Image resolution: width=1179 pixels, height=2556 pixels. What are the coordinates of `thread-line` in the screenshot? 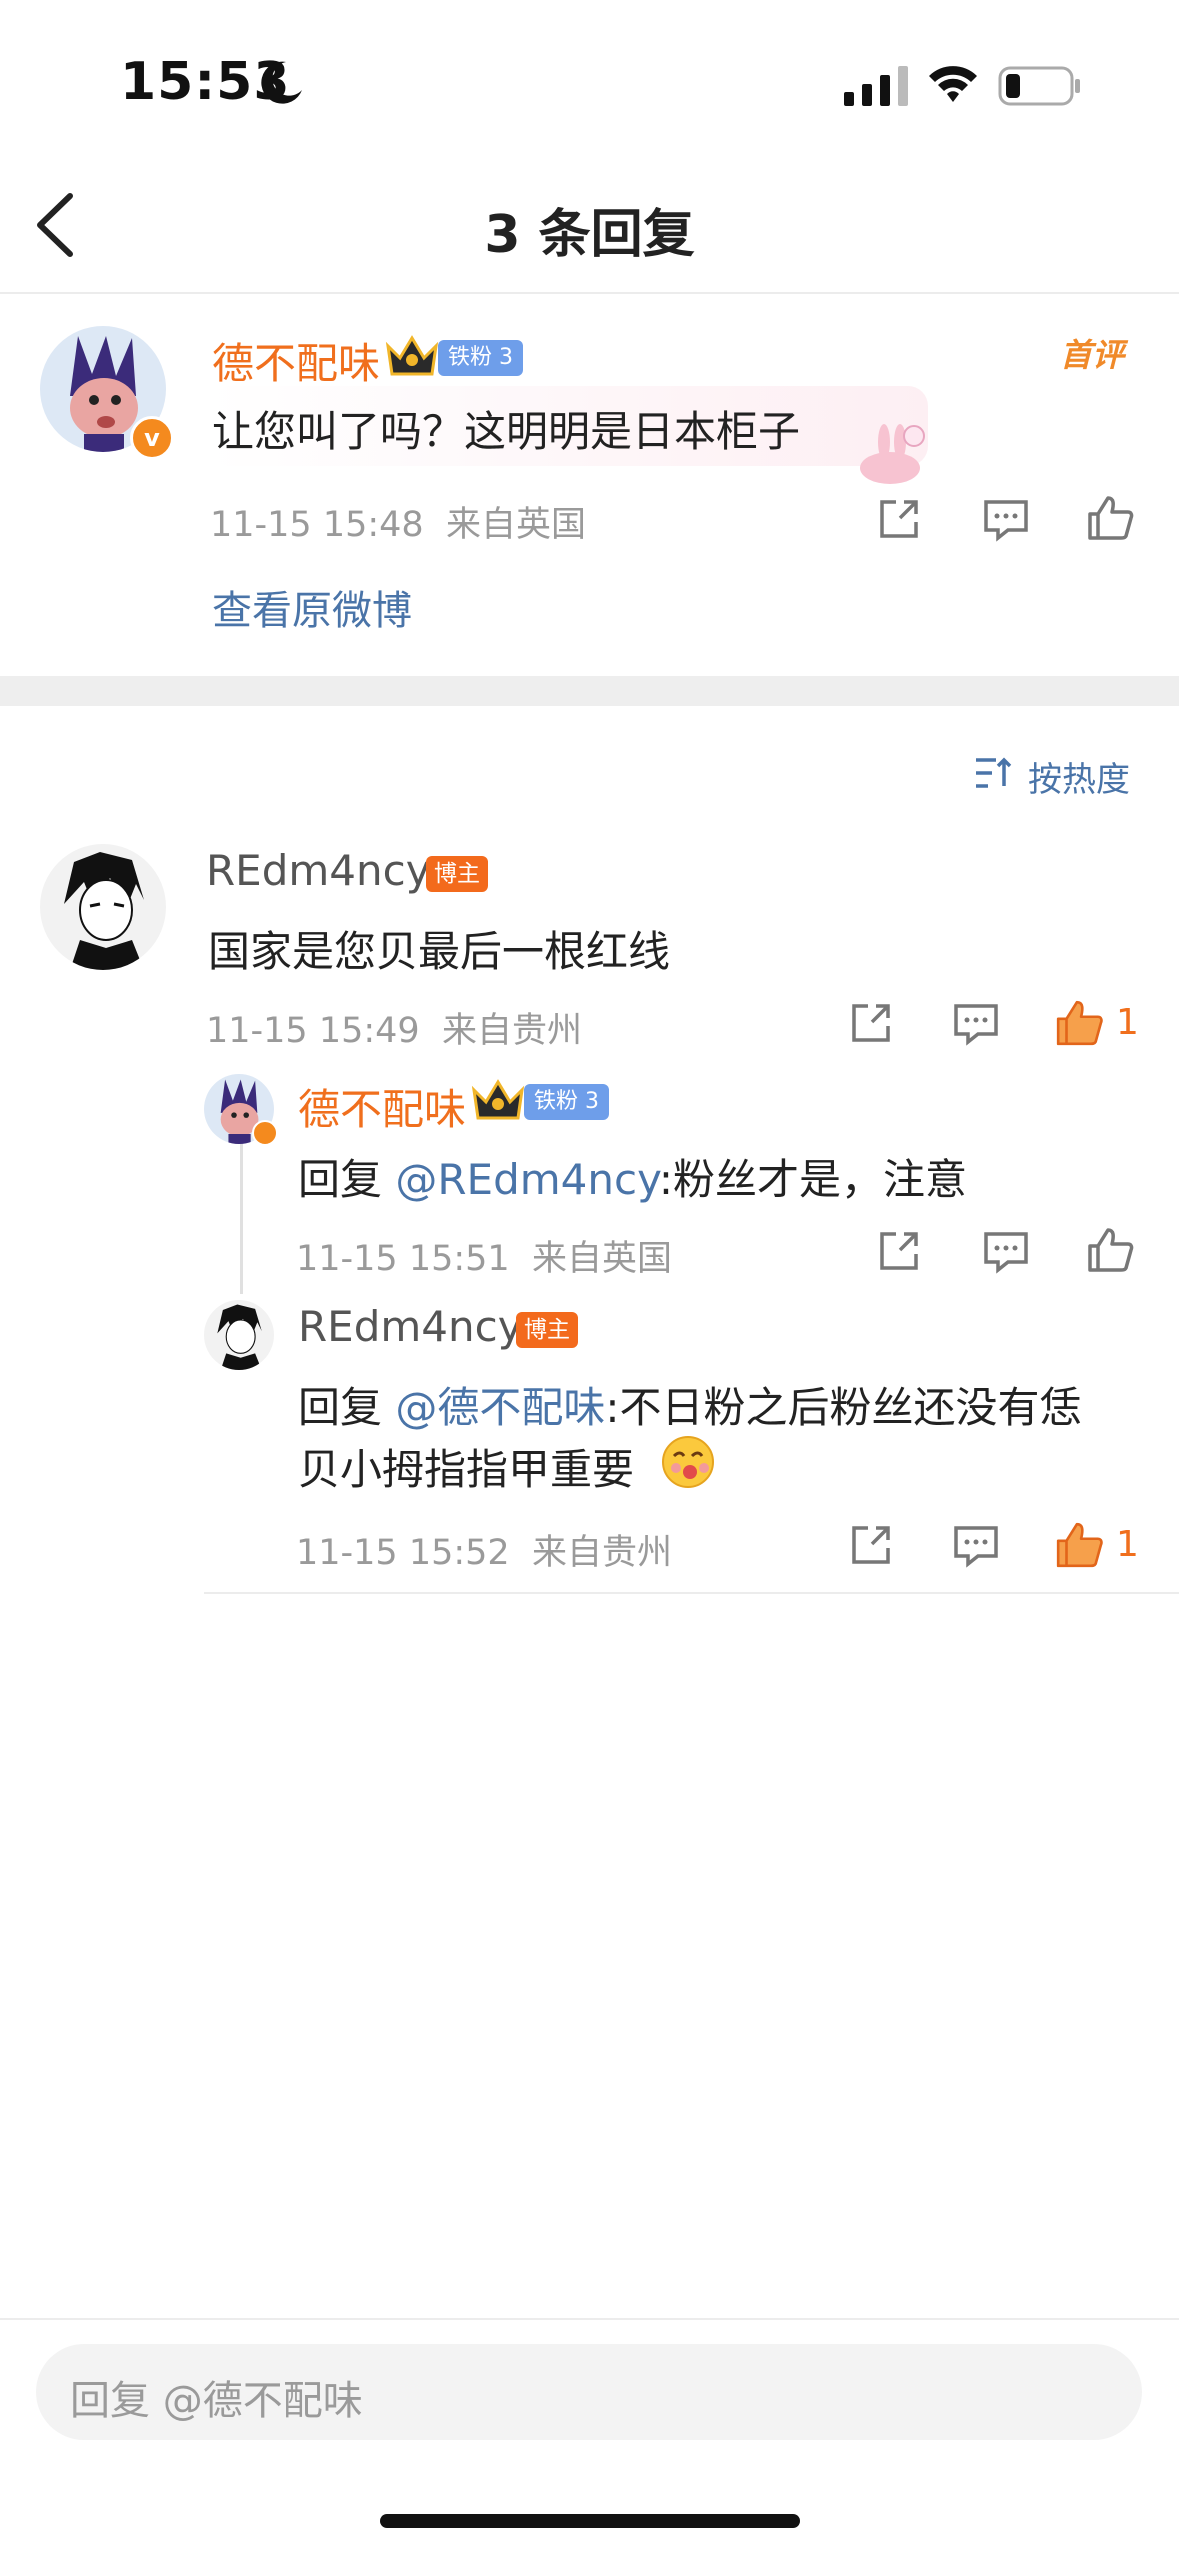 It's located at (241, 1214).